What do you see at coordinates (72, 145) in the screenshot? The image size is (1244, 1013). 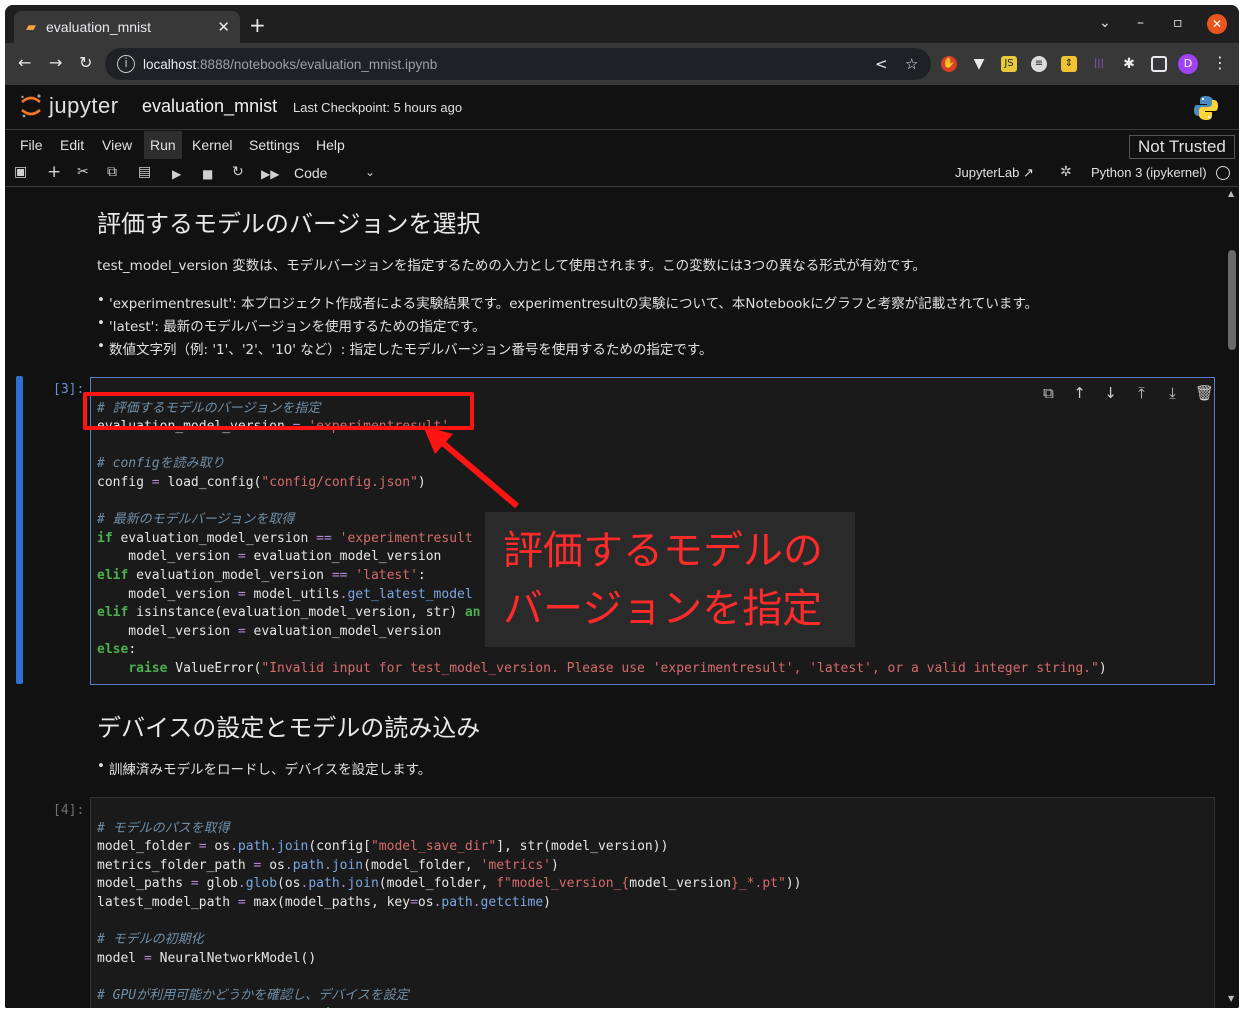 I see `menu-edit: Edit` at bounding box center [72, 145].